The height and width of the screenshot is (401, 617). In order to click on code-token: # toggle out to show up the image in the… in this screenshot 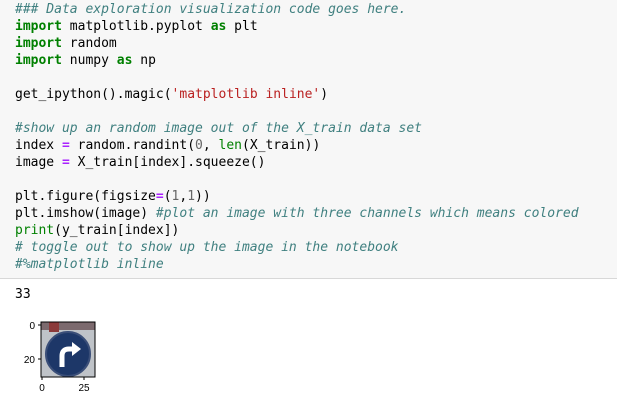, I will do `click(207, 247)`.